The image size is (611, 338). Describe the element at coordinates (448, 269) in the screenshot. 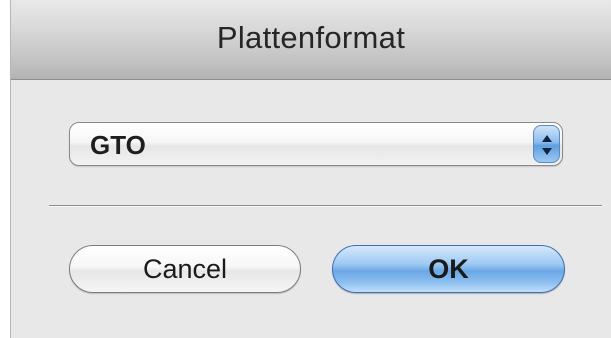

I see `ok-button: OK` at that location.